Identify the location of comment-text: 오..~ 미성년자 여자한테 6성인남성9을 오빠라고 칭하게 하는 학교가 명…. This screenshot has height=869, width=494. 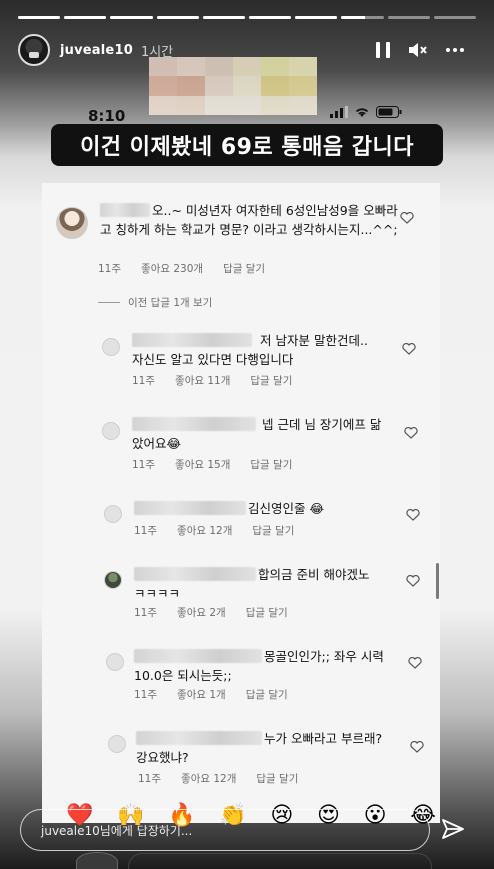
(249, 220).